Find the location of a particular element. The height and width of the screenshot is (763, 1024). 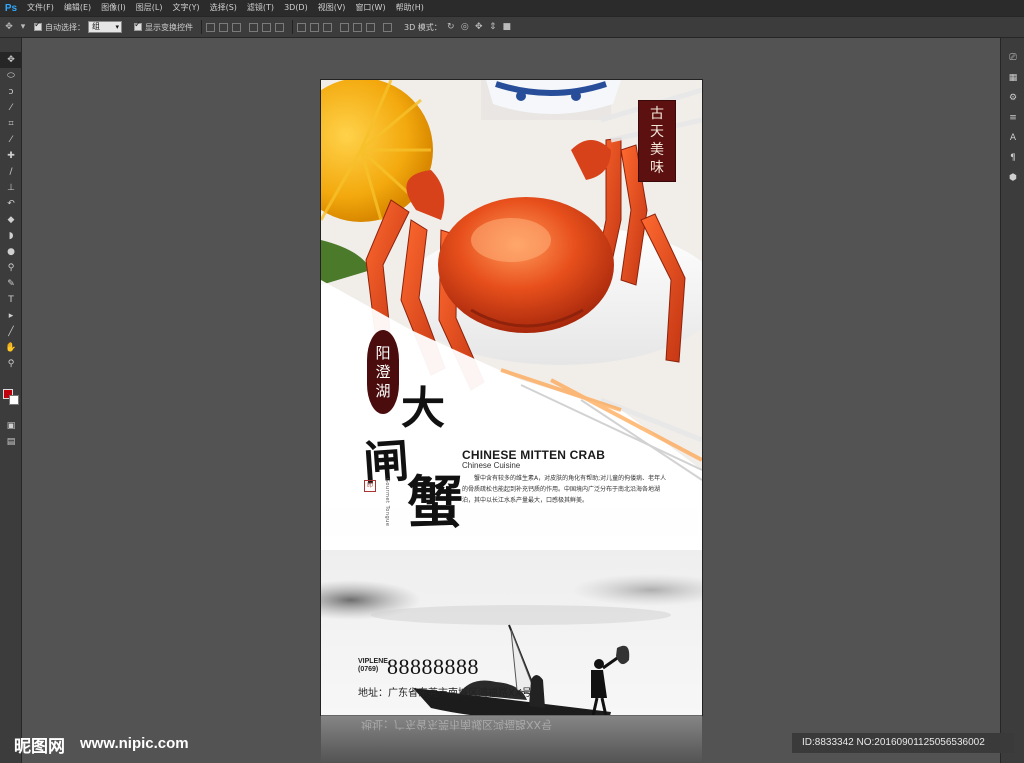

distribute-left-icon is located at coordinates (344, 27).